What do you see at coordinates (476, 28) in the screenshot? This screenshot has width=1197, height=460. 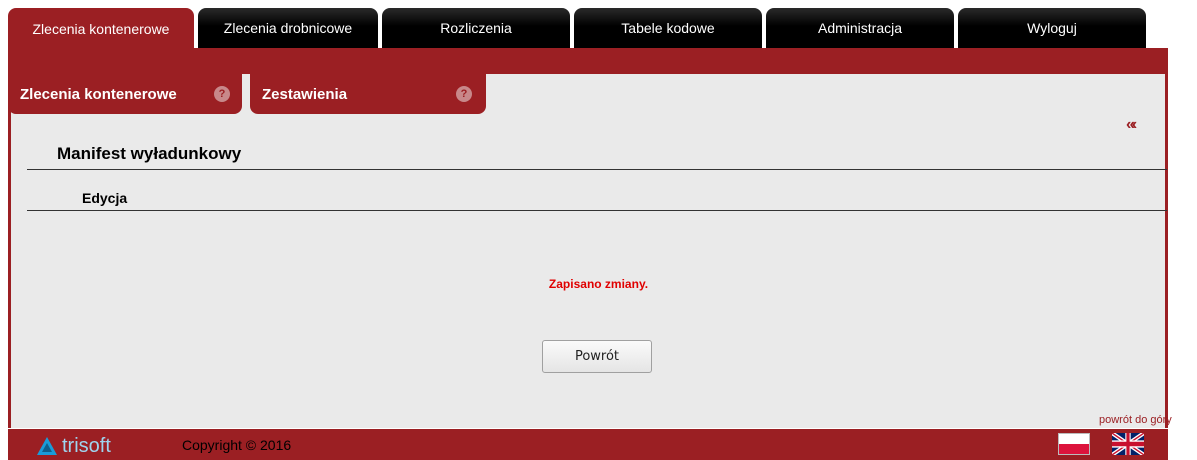 I see `tab-rozliczenia: Rozliczenia` at bounding box center [476, 28].